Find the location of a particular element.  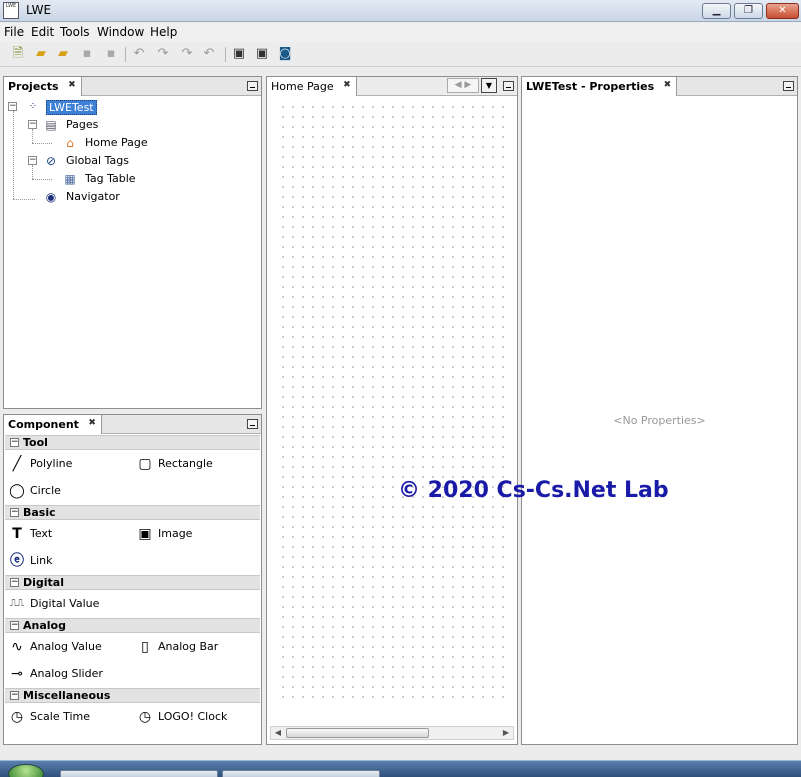

component-tab-label: Component is located at coordinates (43, 424).